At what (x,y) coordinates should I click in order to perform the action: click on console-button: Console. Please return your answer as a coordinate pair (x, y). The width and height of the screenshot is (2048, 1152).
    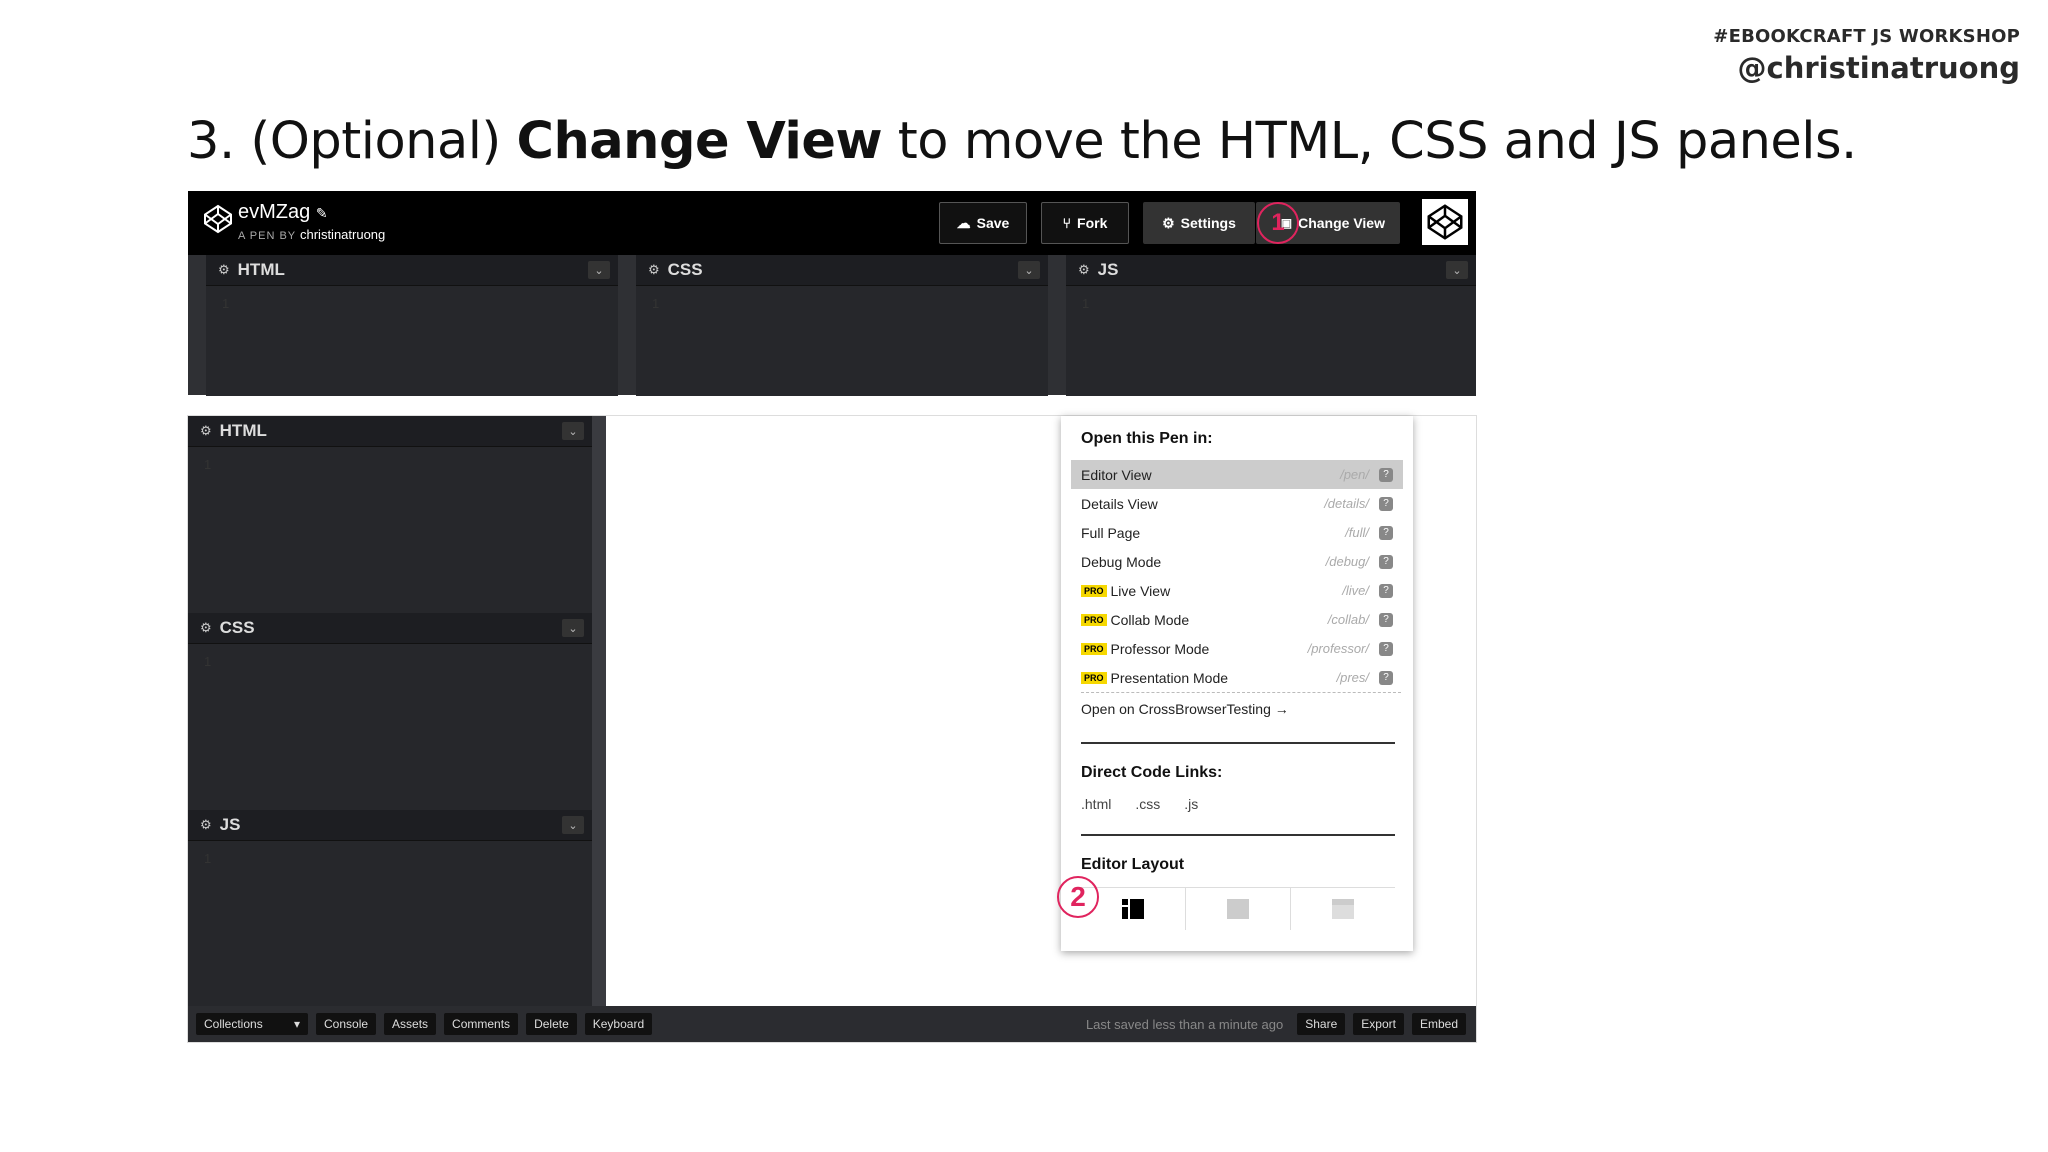
    Looking at the image, I should click on (346, 1024).